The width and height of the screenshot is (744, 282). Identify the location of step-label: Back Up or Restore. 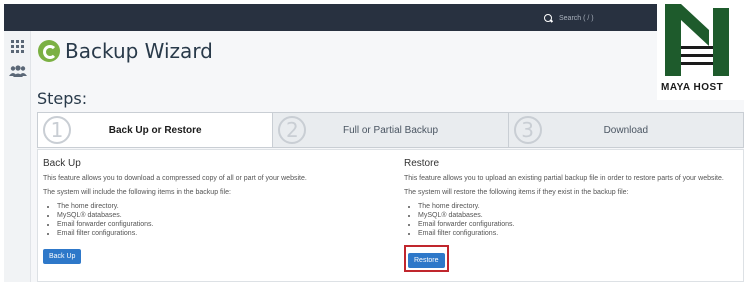
(155, 130).